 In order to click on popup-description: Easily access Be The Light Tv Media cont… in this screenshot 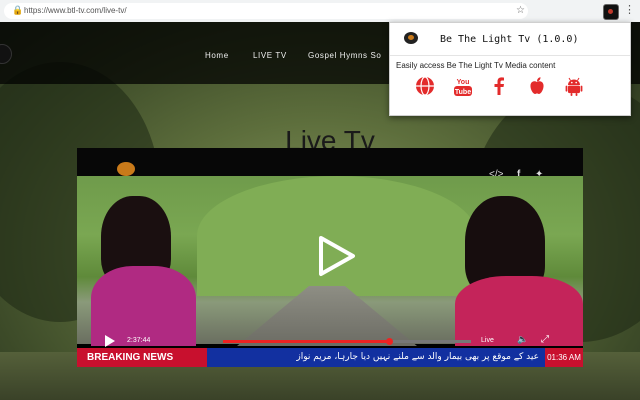, I will do `click(476, 65)`.